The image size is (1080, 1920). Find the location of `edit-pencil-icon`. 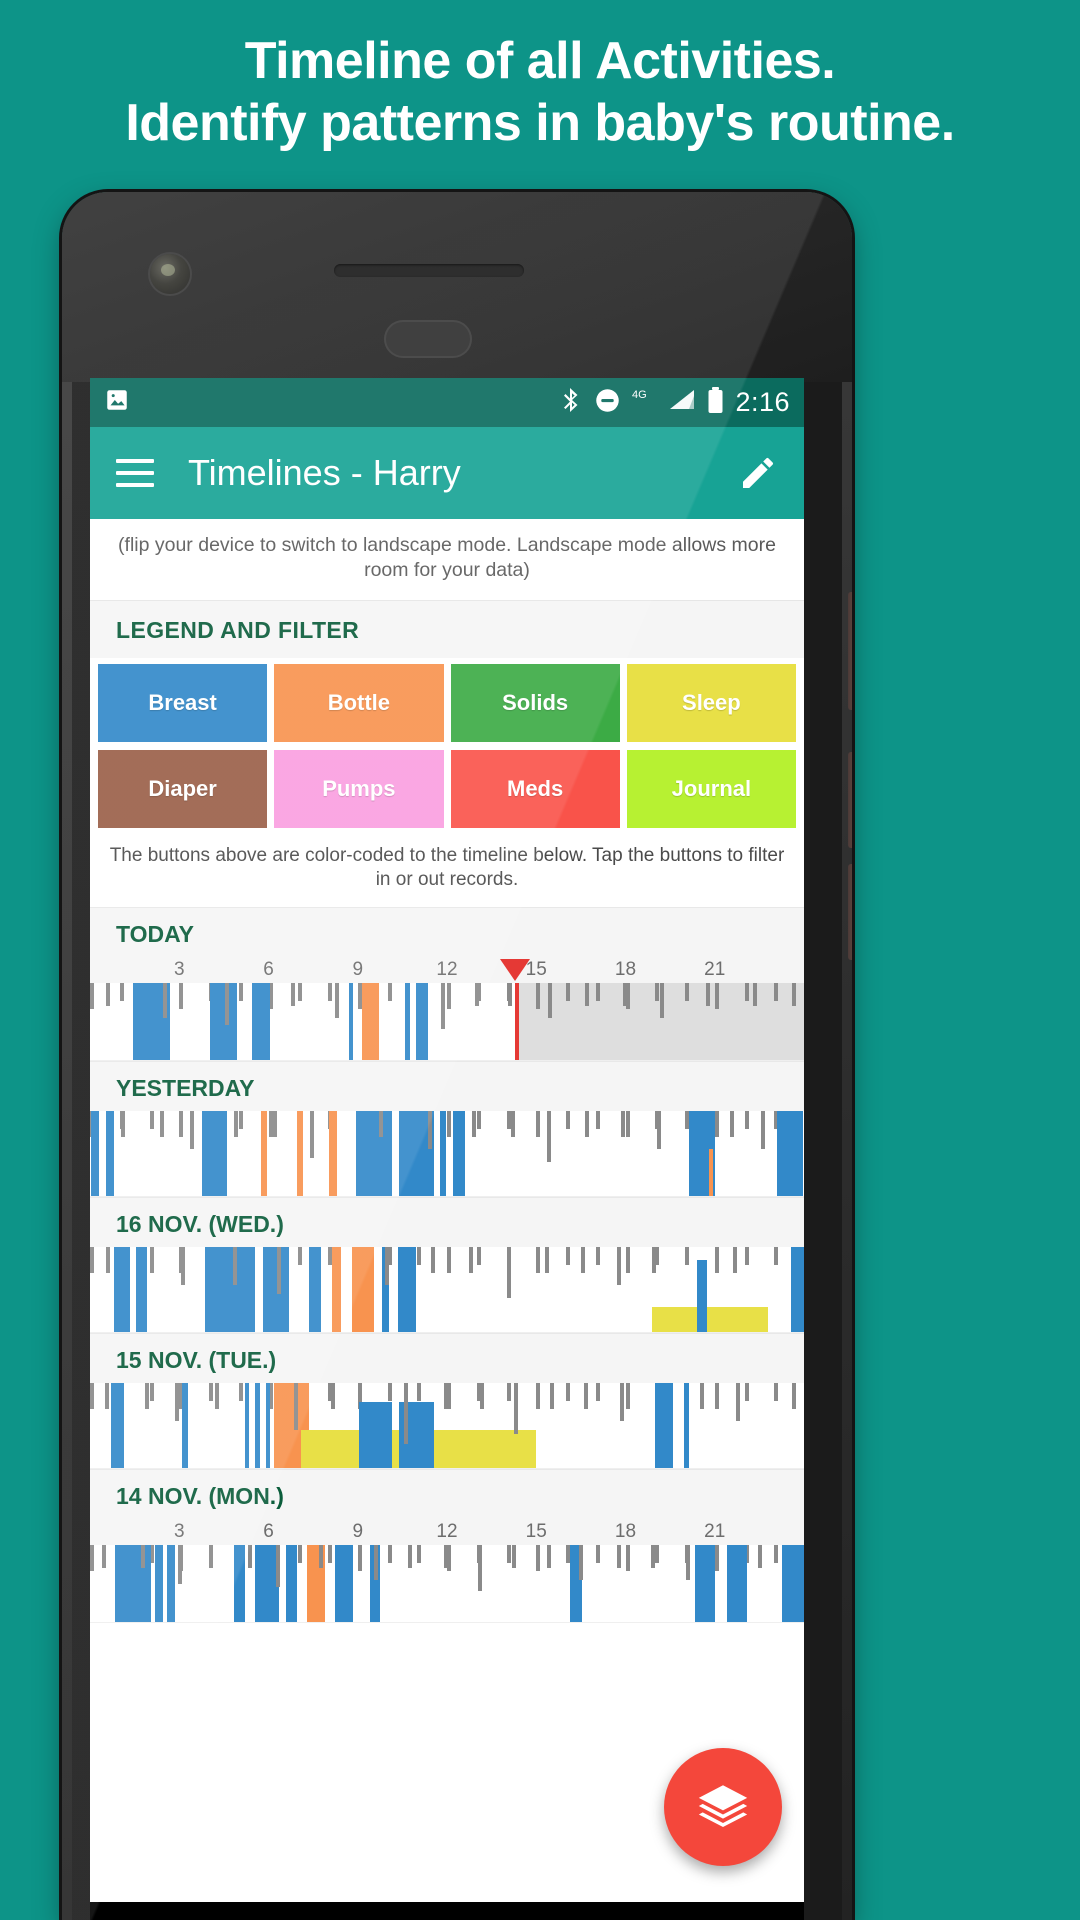

edit-pencil-icon is located at coordinates (758, 473).